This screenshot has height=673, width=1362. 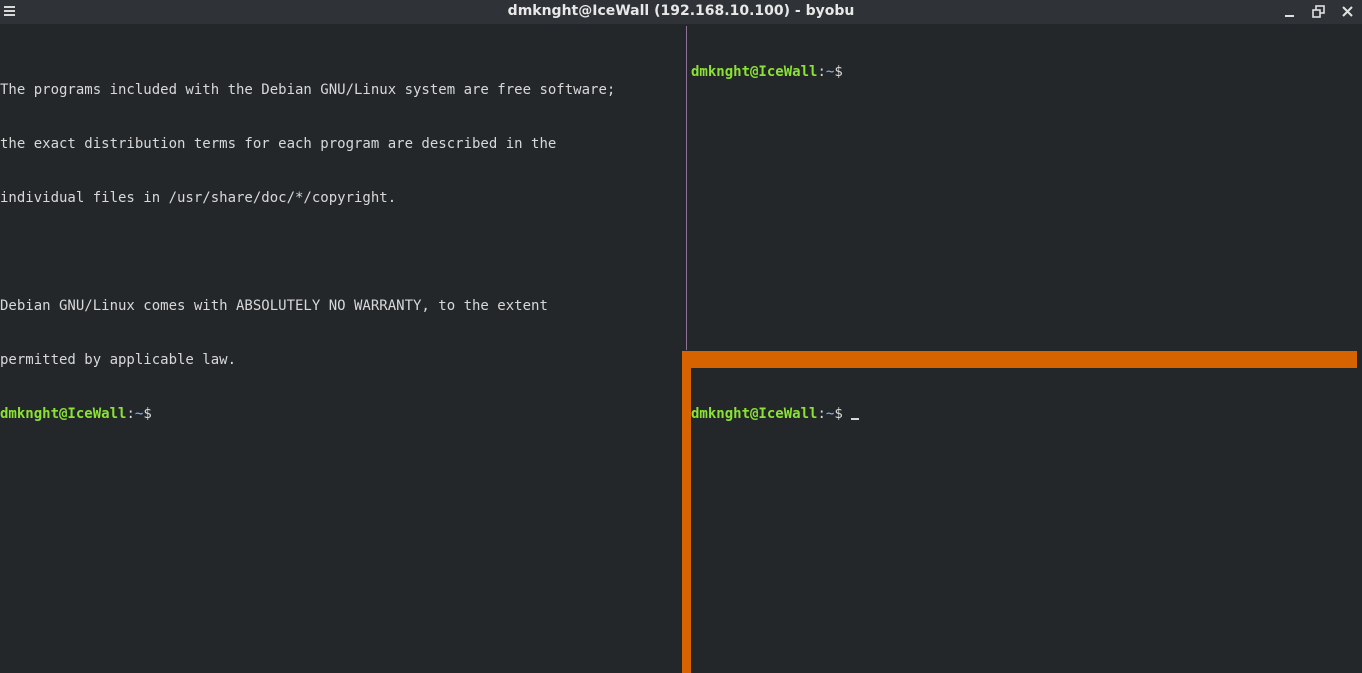 I want to click on active-pane-border-left, so click(x=686, y=512).